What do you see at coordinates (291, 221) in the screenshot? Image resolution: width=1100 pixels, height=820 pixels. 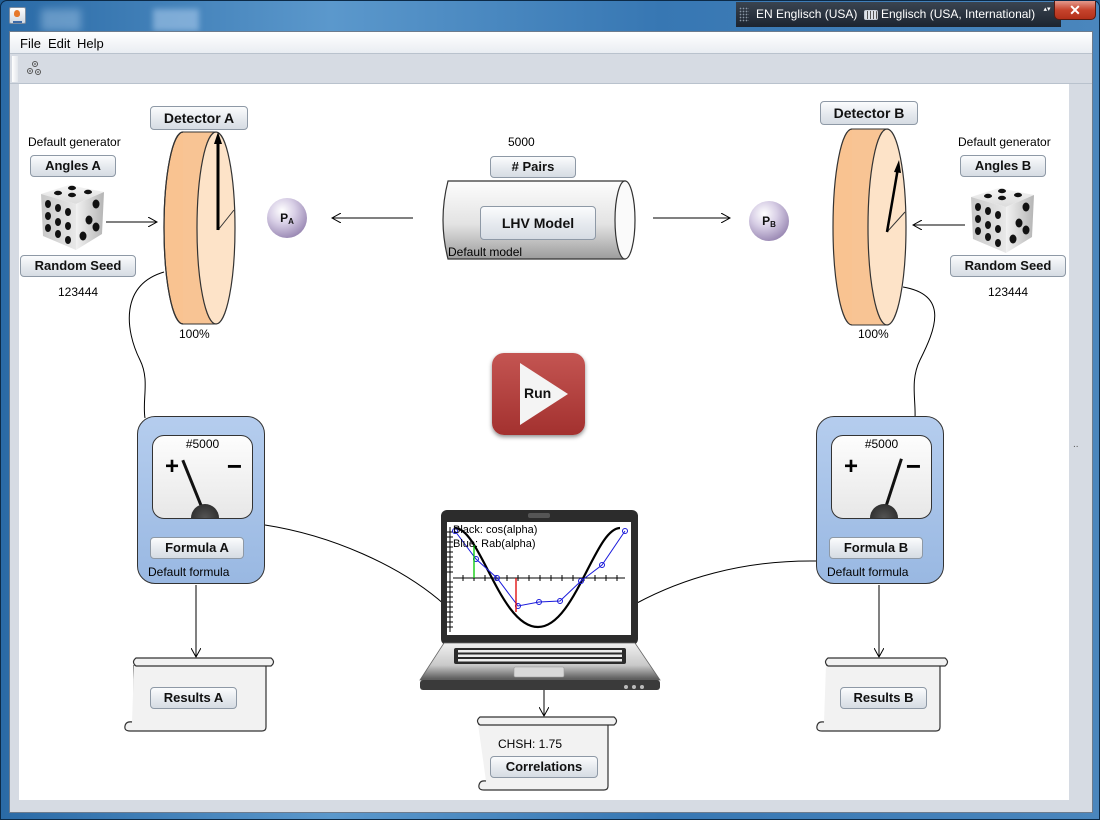 I see `particle-a-sub: A` at bounding box center [291, 221].